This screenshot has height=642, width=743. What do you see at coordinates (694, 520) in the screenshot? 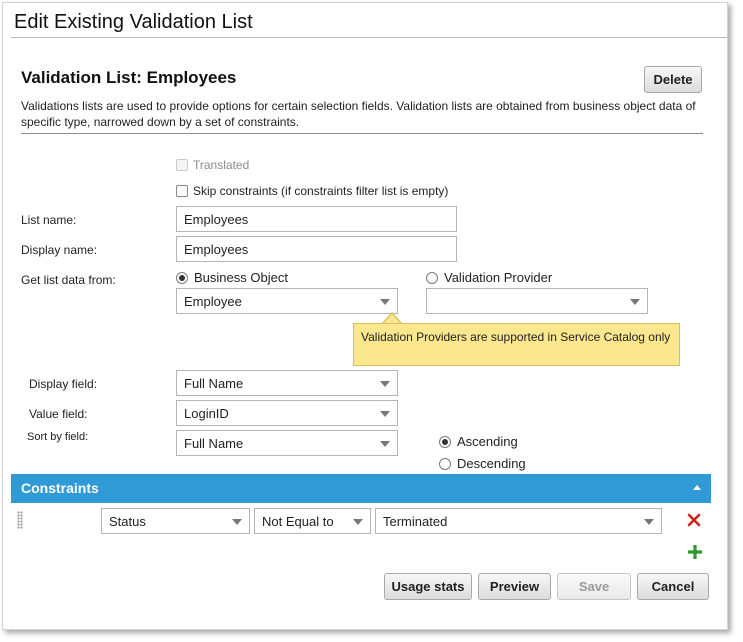
I see `remove-constraint-icon` at bounding box center [694, 520].